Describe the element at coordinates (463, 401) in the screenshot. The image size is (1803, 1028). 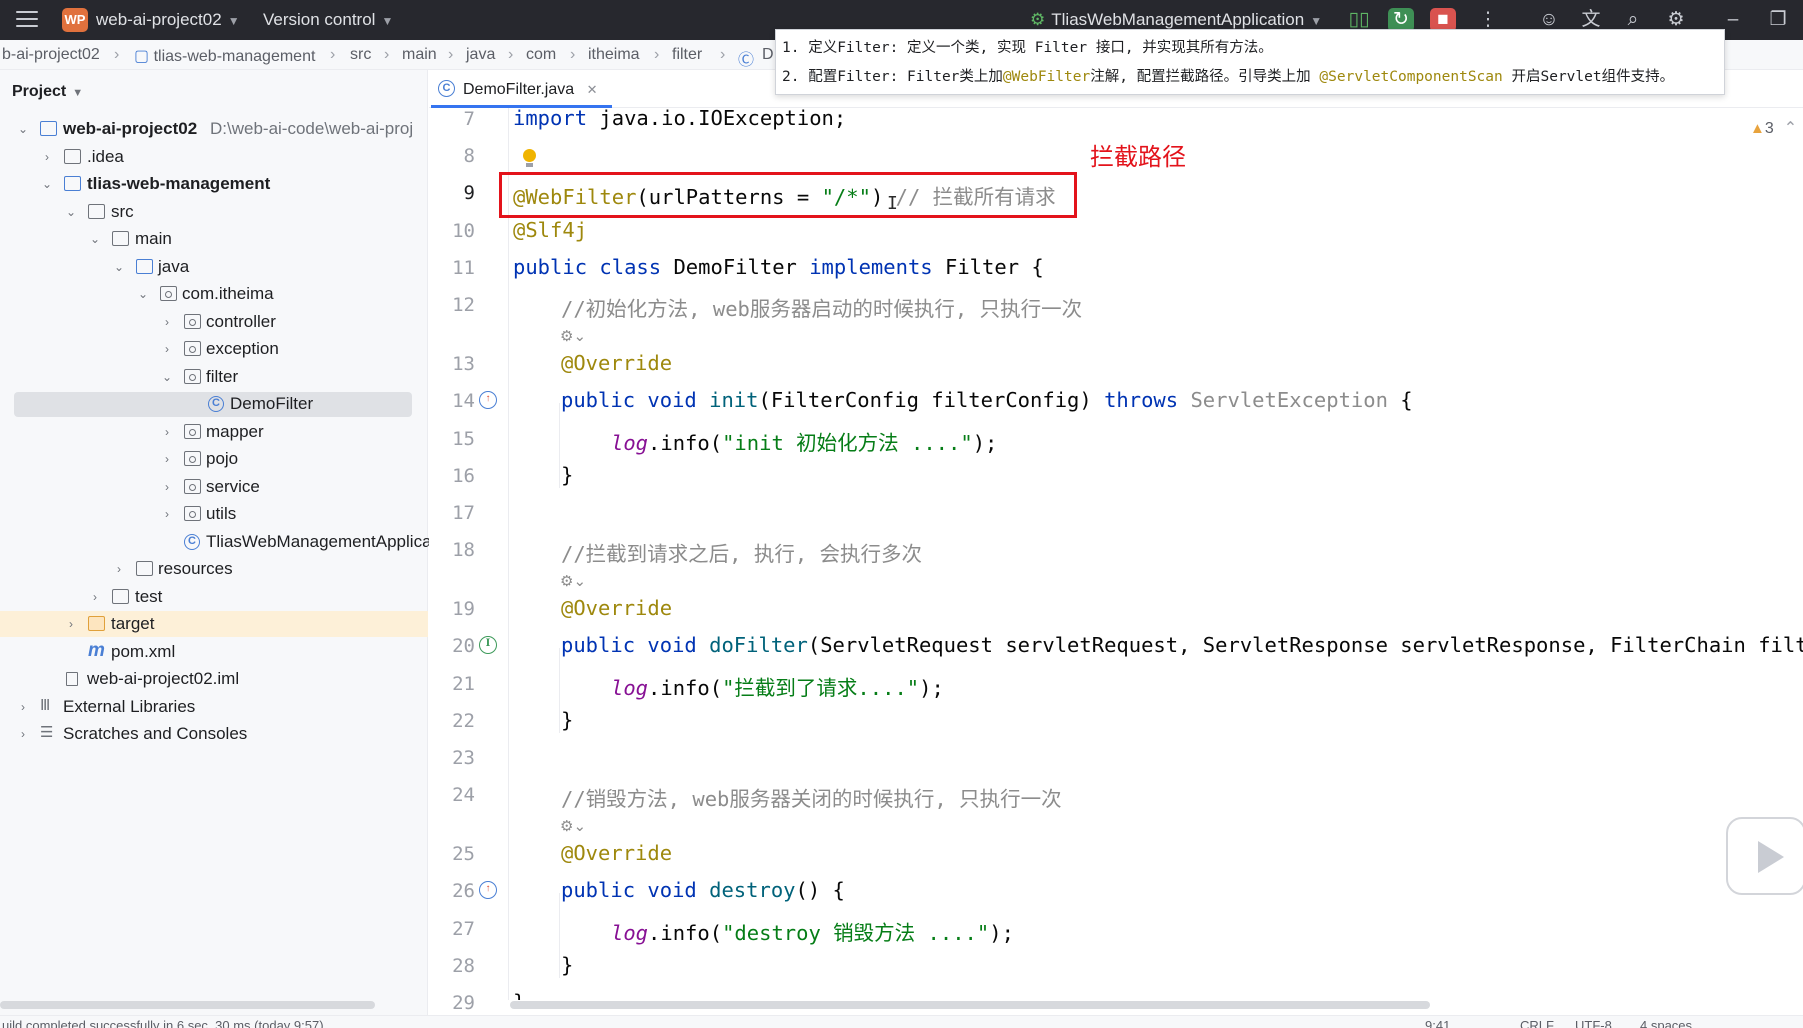
I see `line-number: 14` at that location.